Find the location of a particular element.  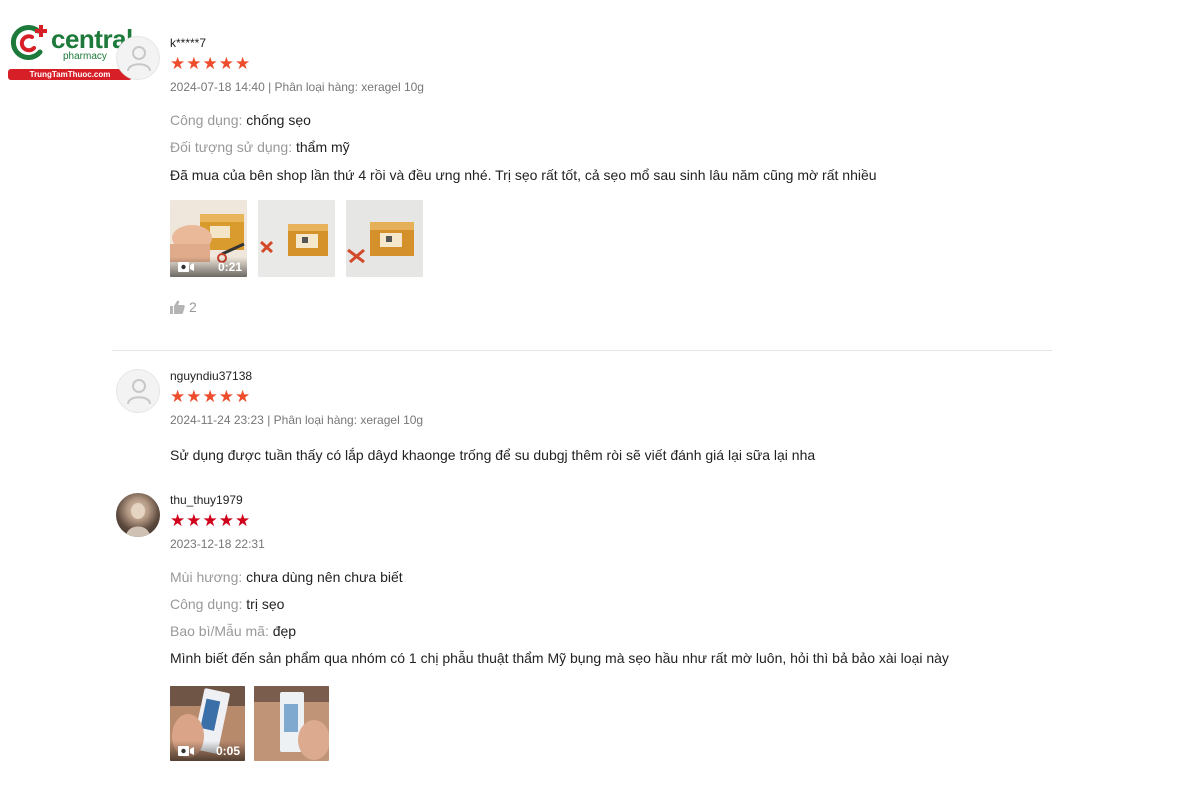

brand-site: TrungTamThuoc.com is located at coordinates (70, 74).